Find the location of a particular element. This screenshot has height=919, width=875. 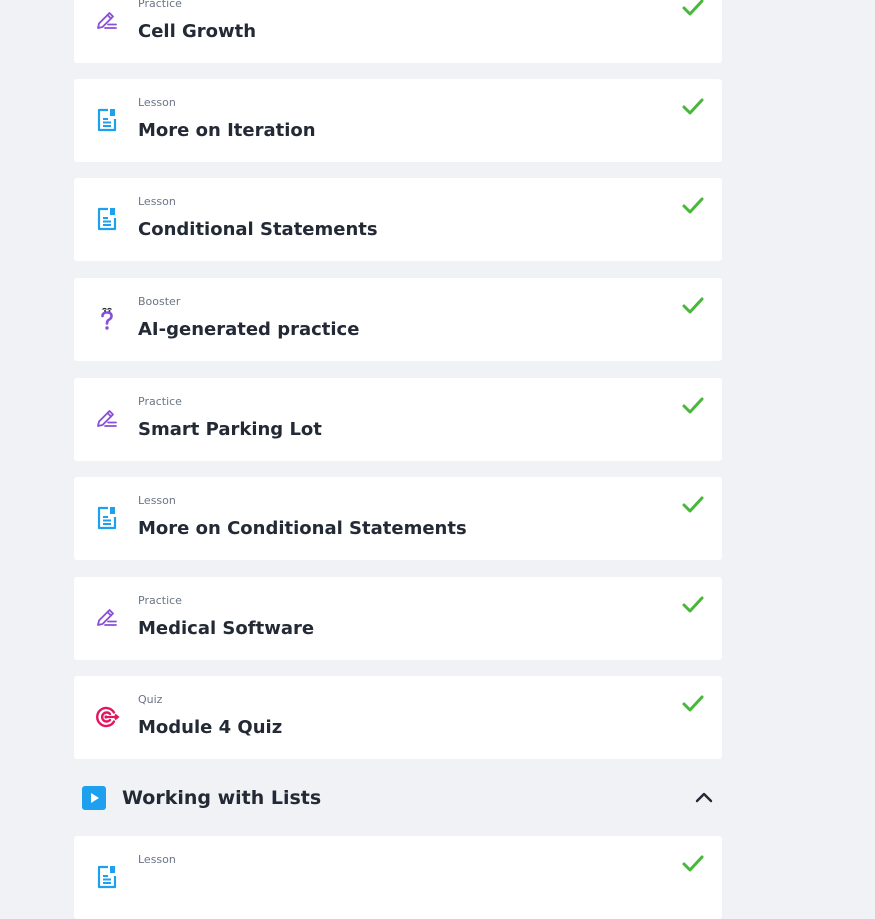

lesson-card-more-on-iteration: Lesson More on Iteration is located at coordinates (398, 120).